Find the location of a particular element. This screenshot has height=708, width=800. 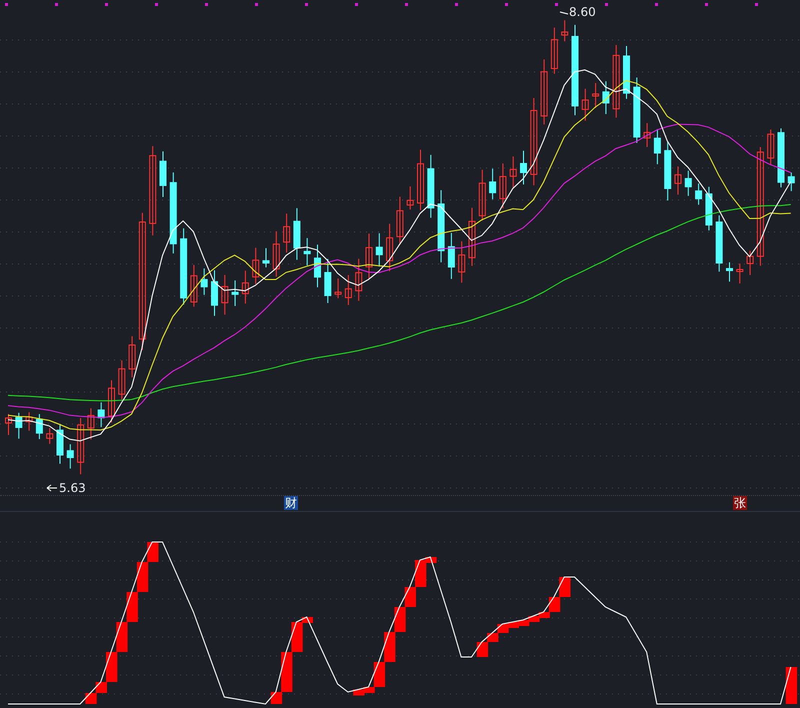

low-price-label: 5.63 is located at coordinates (72, 488).